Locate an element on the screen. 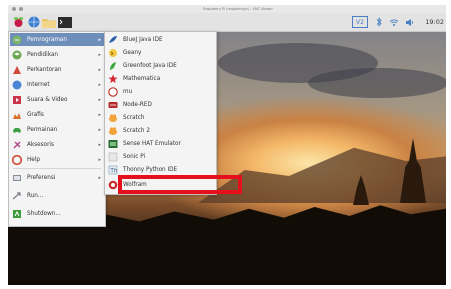 The image size is (451, 289). accessories-icon is located at coordinates (17, 145).